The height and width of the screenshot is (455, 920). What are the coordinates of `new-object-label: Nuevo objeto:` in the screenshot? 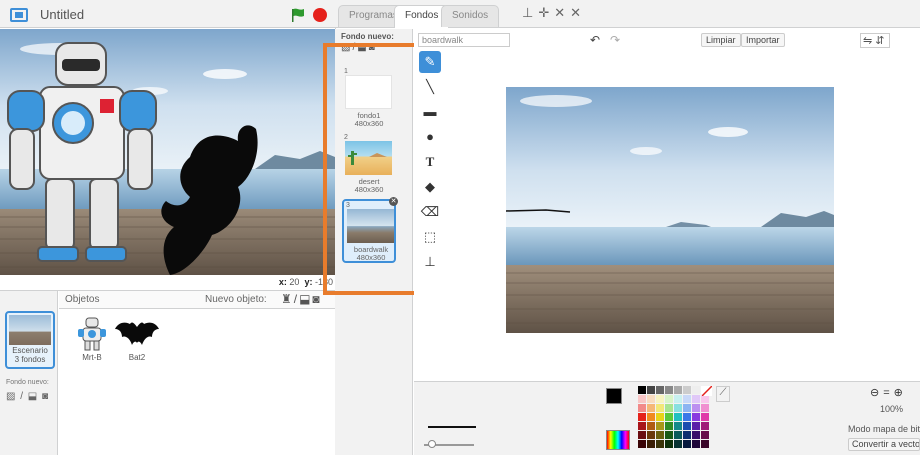 It's located at (236, 299).